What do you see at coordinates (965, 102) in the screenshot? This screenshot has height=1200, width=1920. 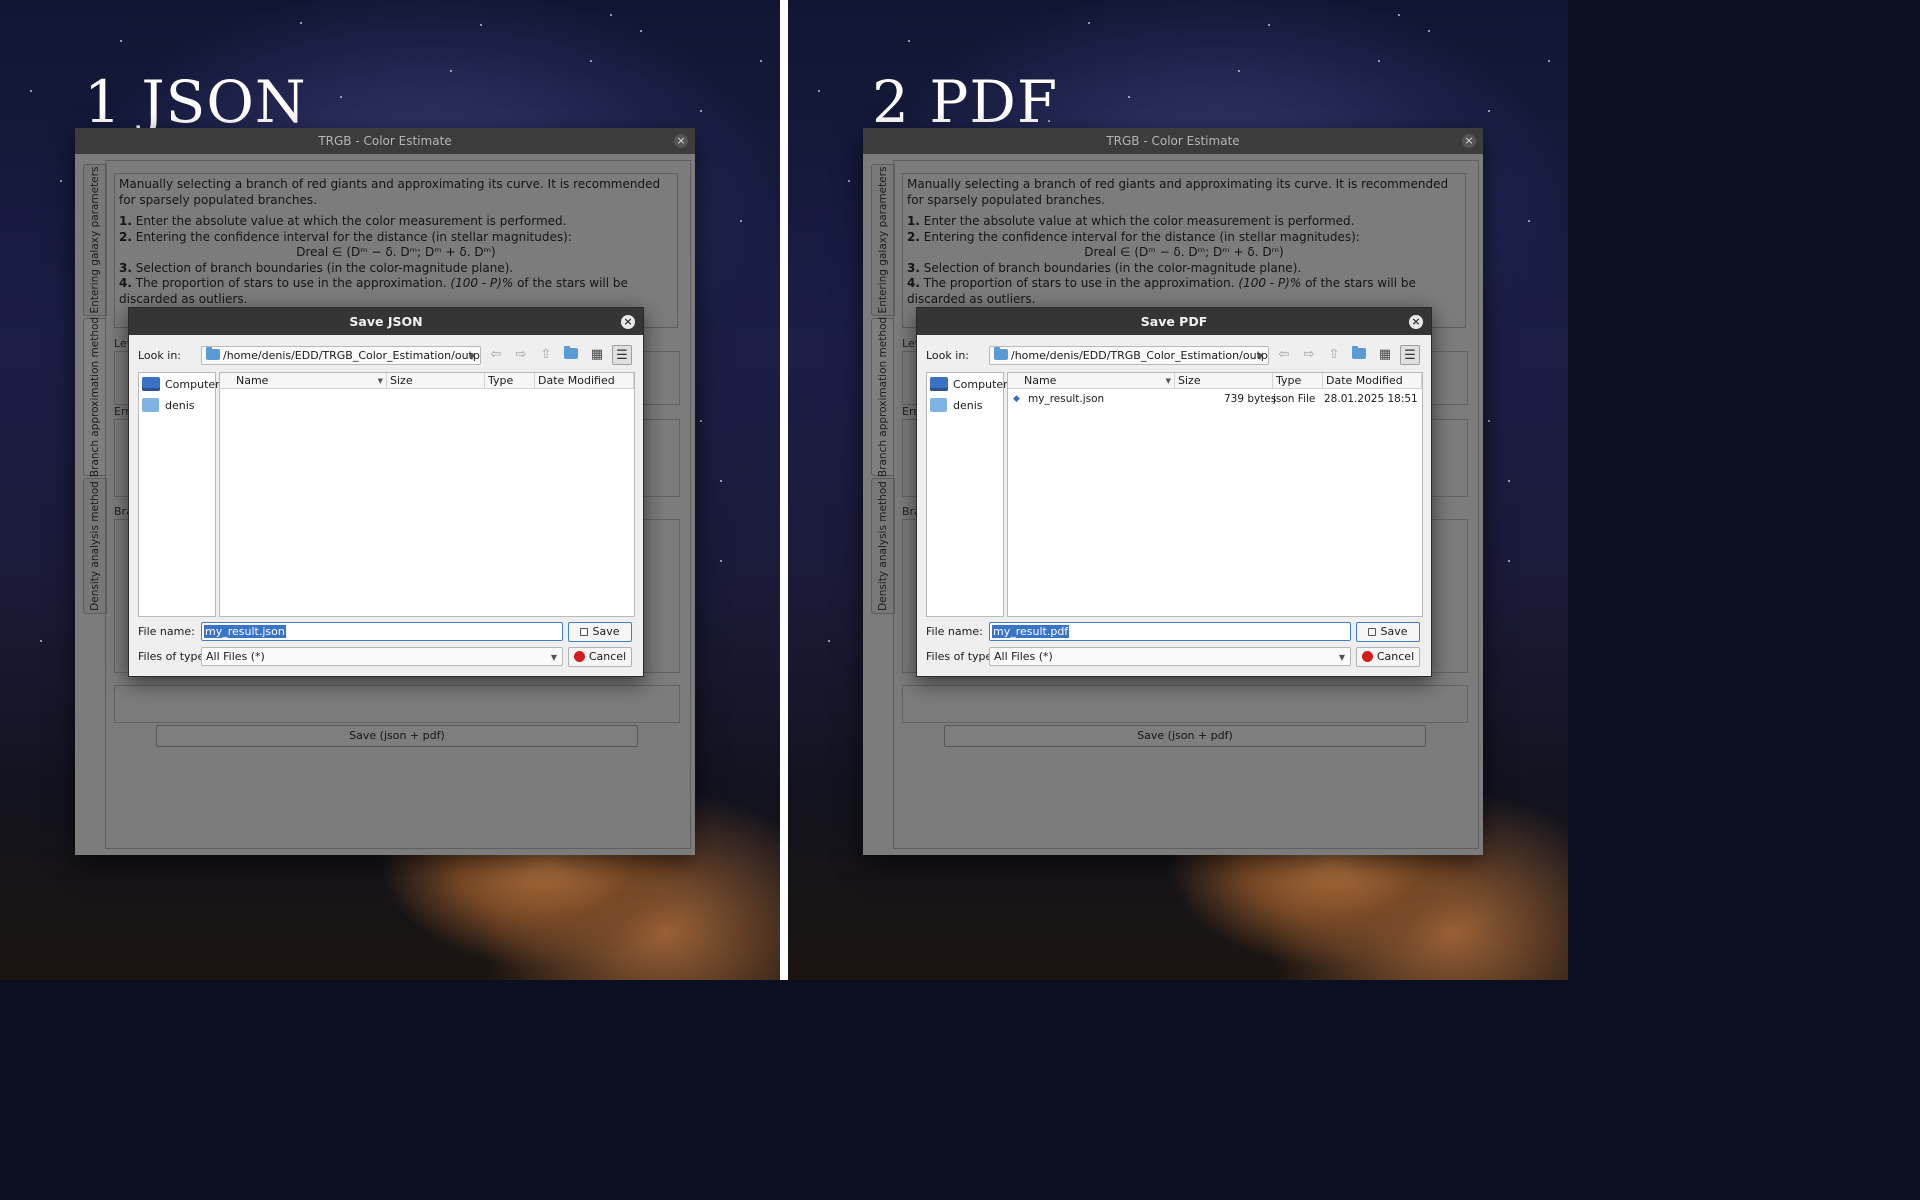 I see `panel-caption: 2 PDF` at bounding box center [965, 102].